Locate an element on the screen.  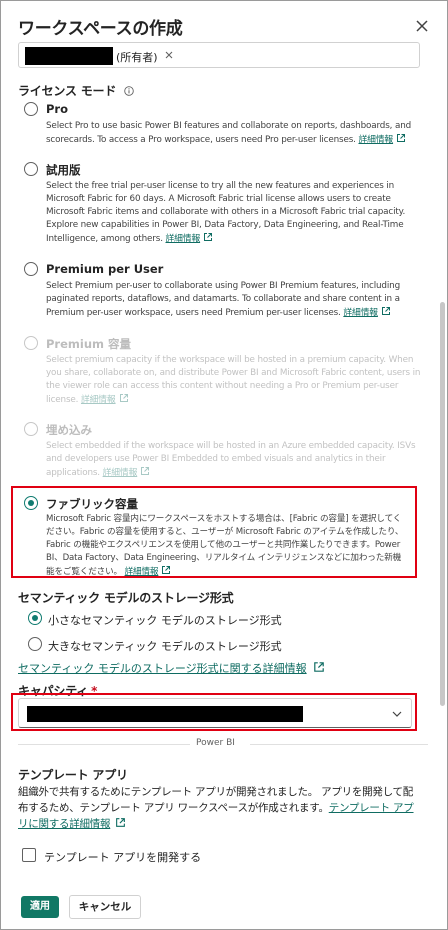
owner-name-redacted is located at coordinates (69, 56).